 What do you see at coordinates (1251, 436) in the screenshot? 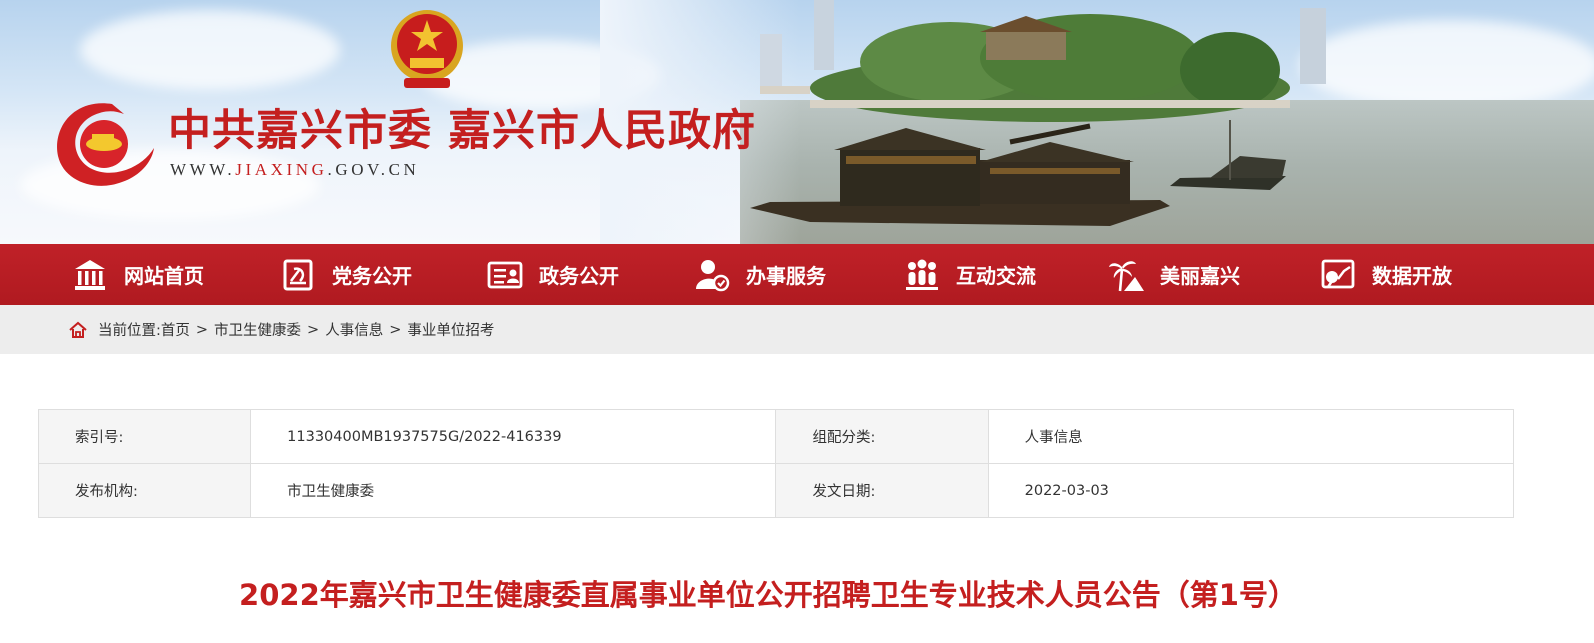
I see `category-value: 人事信息` at bounding box center [1251, 436].